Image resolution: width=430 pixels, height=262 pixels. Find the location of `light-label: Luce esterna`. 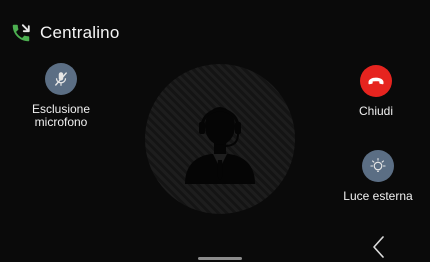

light-label: Luce esterna is located at coordinates (378, 196).